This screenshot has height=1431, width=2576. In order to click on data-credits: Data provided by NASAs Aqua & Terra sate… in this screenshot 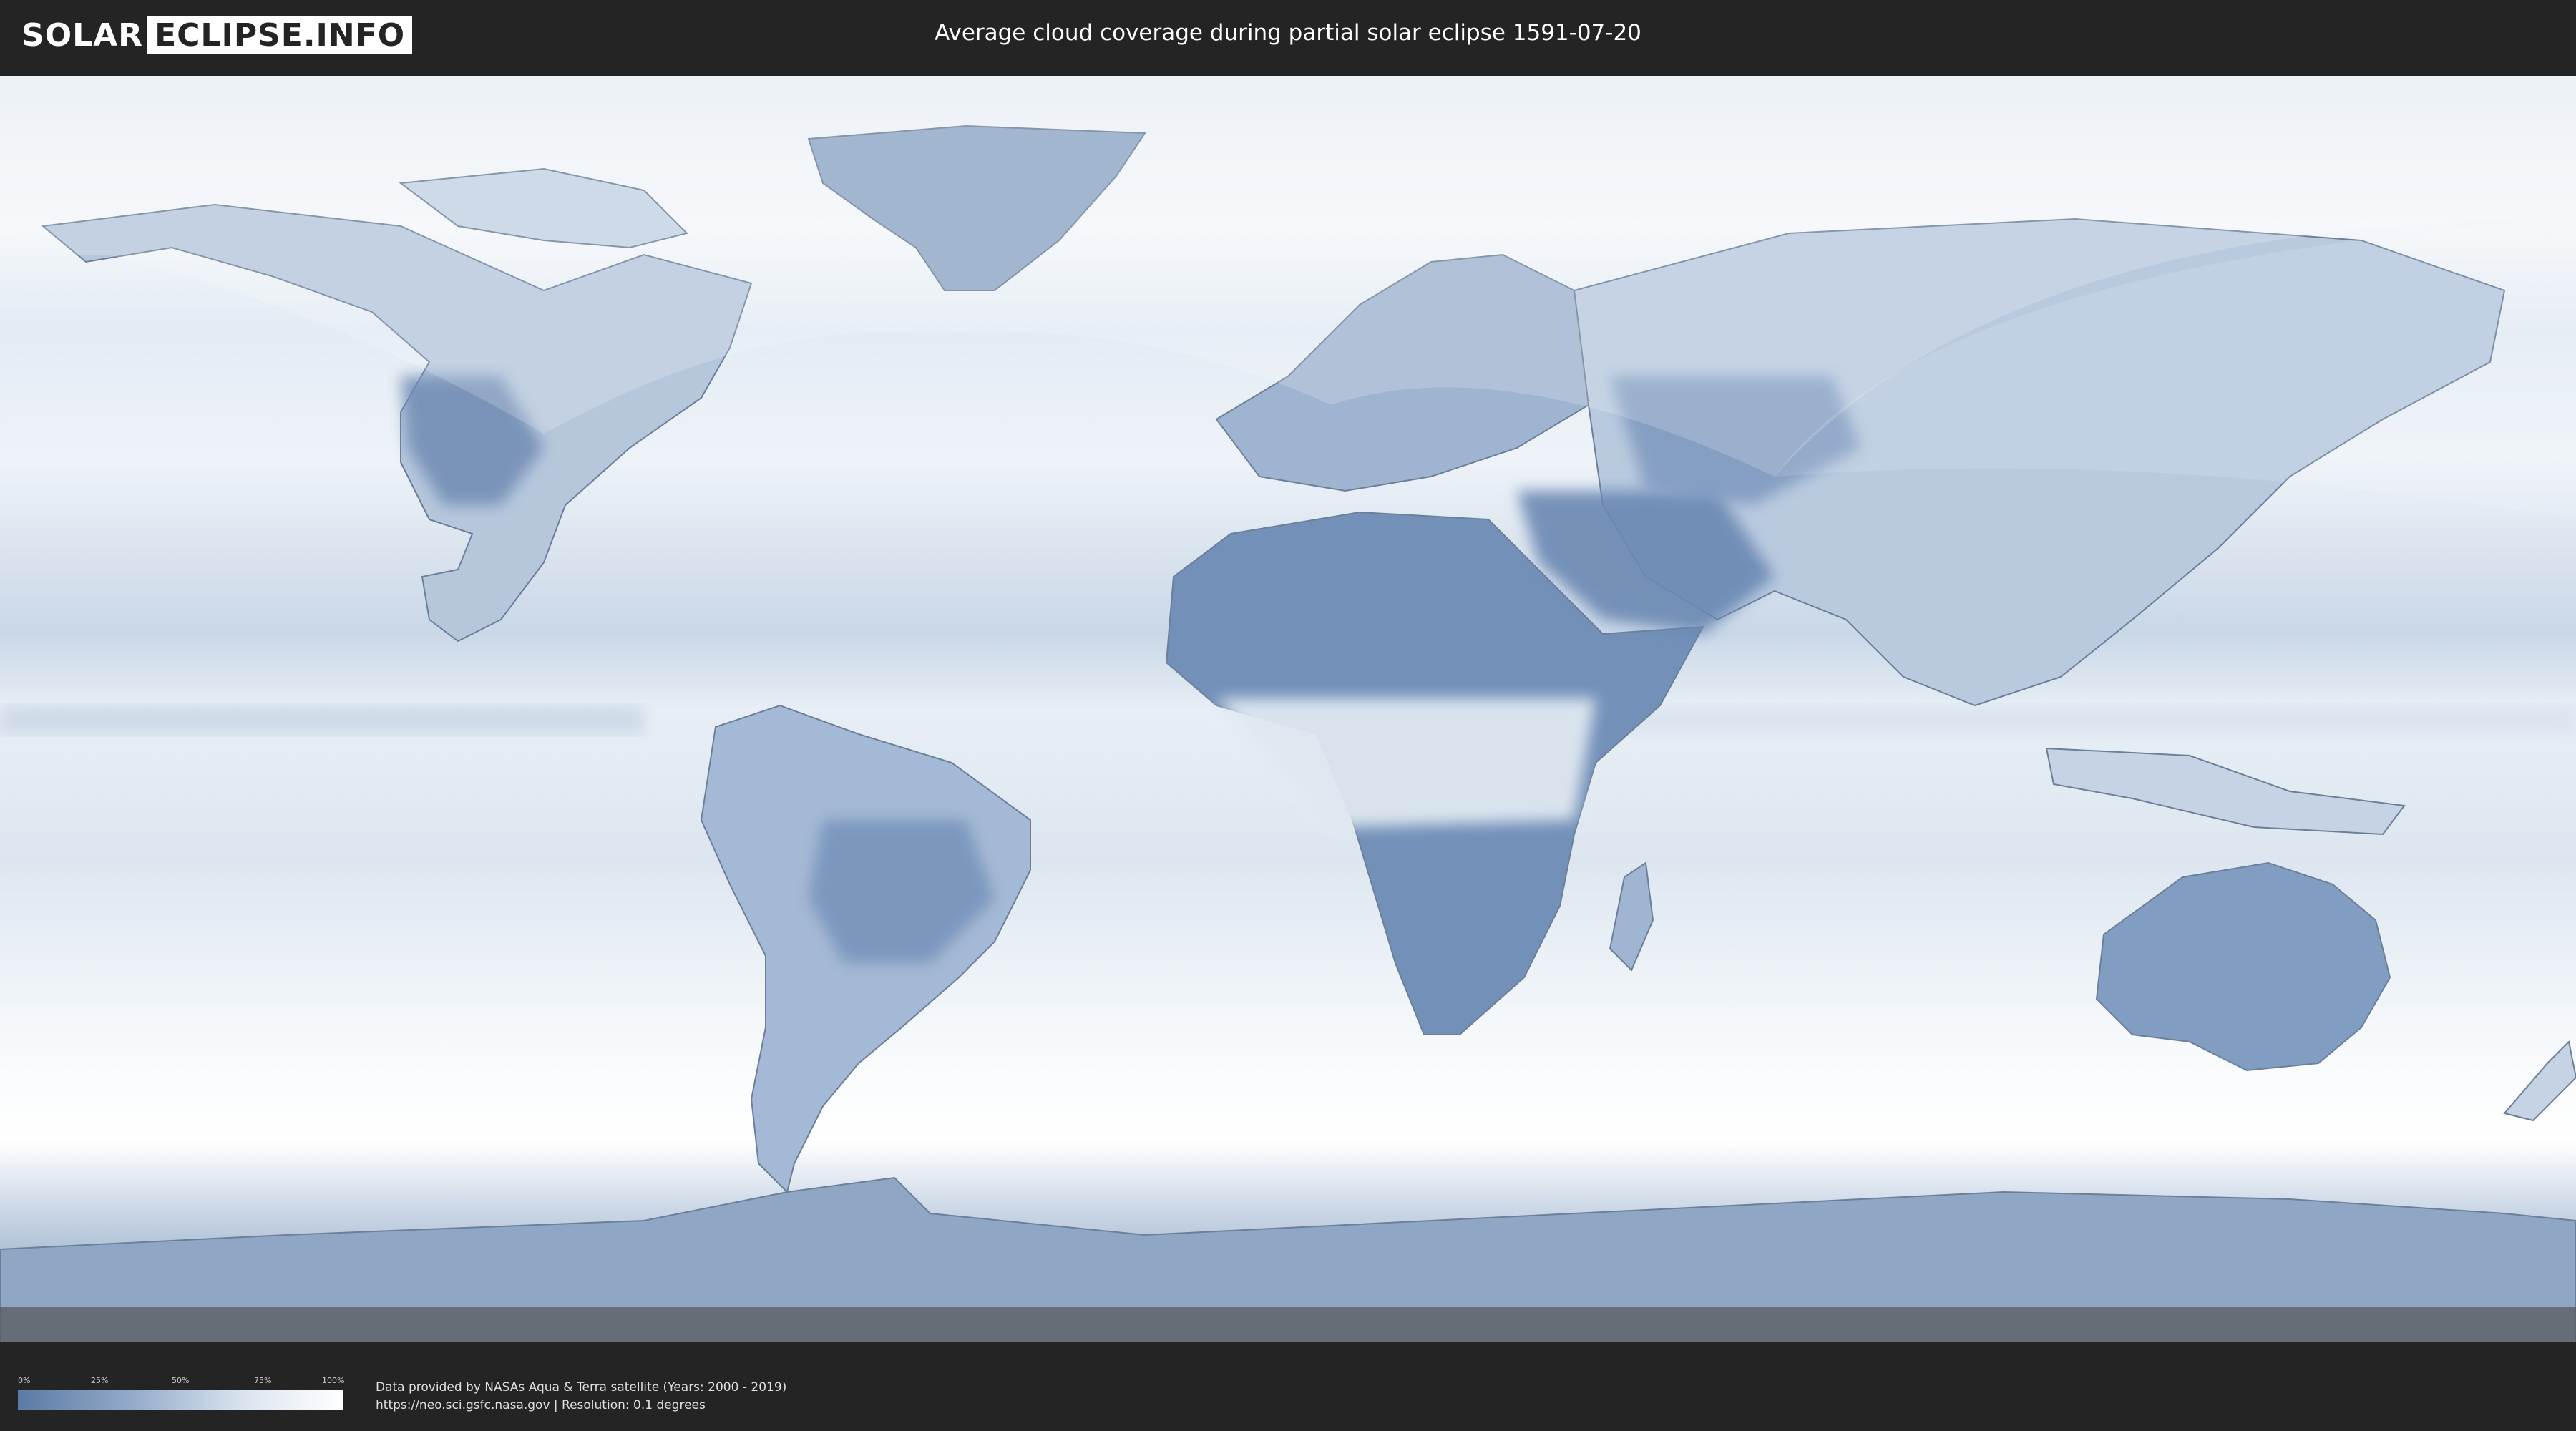, I will do `click(581, 1397)`.